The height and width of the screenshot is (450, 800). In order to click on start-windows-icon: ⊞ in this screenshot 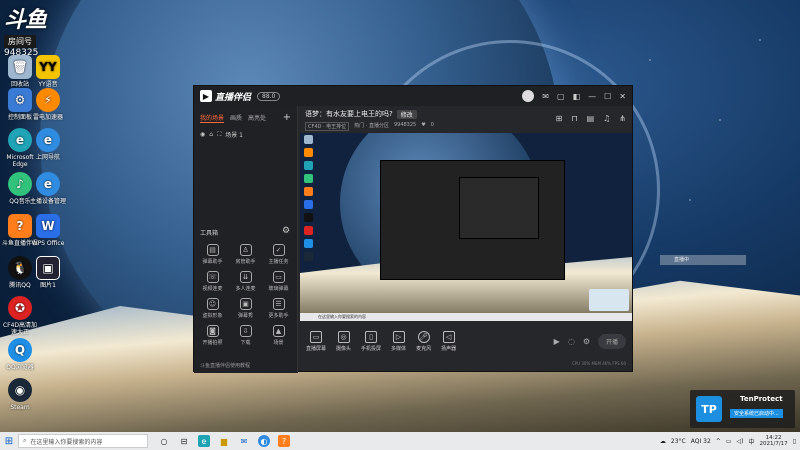, I will do `click(9, 441)`.